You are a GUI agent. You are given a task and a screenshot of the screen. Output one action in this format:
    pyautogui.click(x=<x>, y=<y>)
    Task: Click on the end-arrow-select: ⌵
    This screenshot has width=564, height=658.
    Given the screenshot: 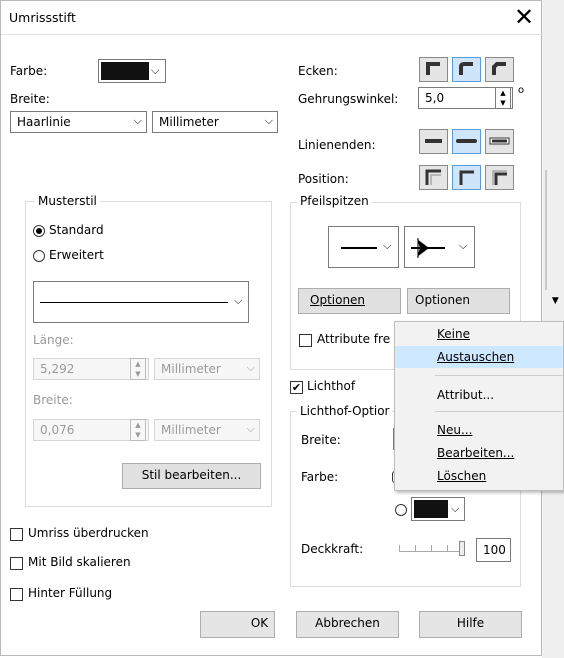 What is the action you would take?
    pyautogui.click(x=439, y=247)
    